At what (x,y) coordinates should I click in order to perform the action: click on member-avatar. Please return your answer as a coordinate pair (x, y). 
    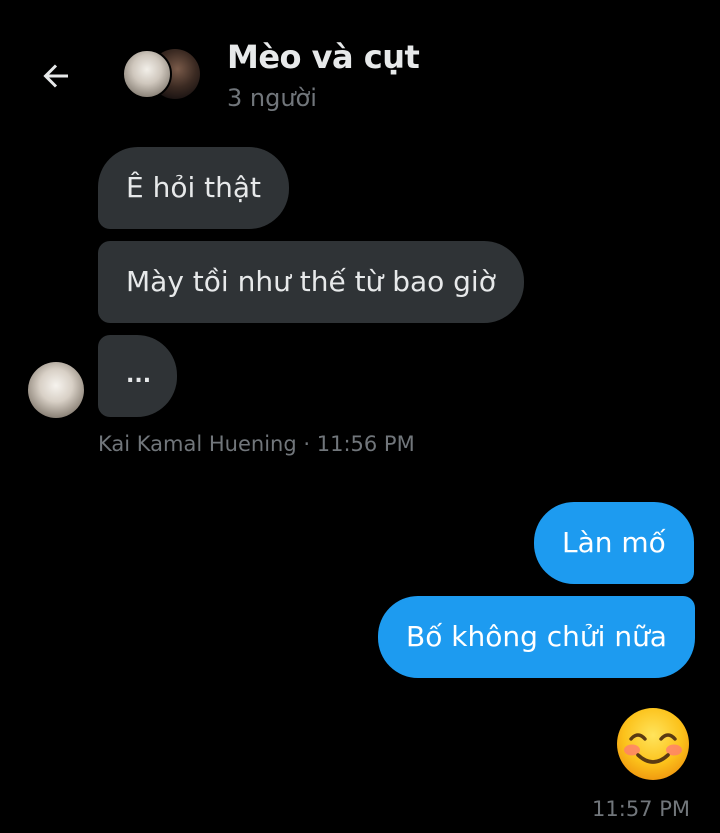
    Looking at the image, I should click on (147, 74).